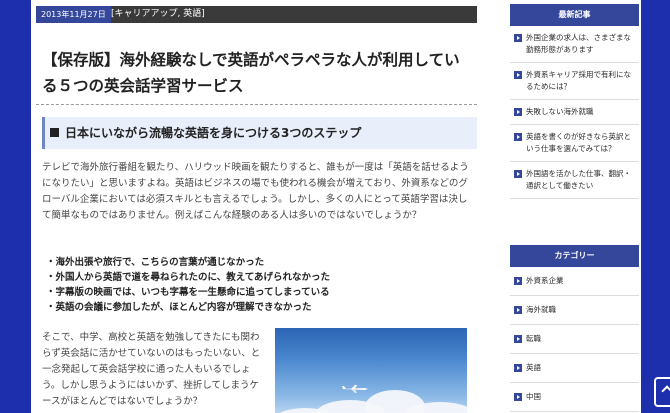 This screenshot has width=670, height=413. Describe the element at coordinates (158, 14) in the screenshot. I see `post-categories: [キャリアアップ, 英語]` at that location.